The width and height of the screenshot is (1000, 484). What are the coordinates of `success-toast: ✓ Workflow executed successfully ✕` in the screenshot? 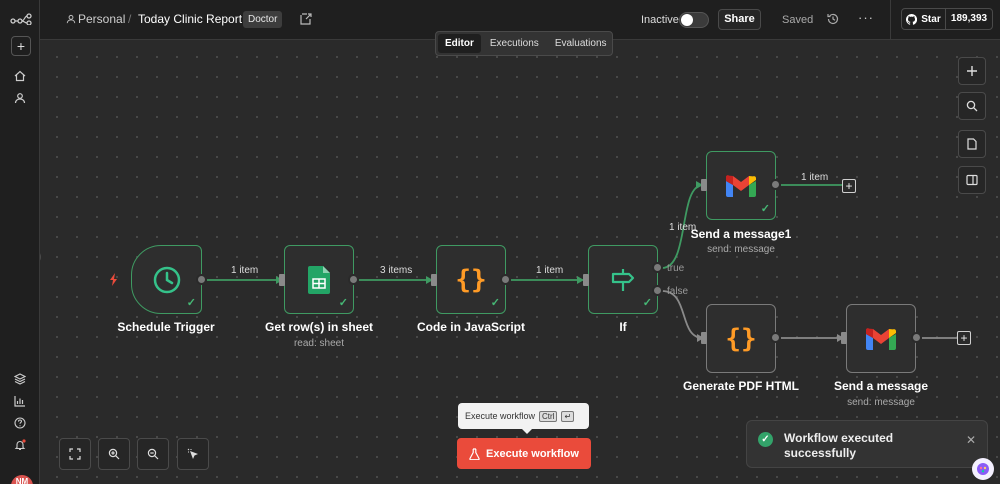 It's located at (867, 444).